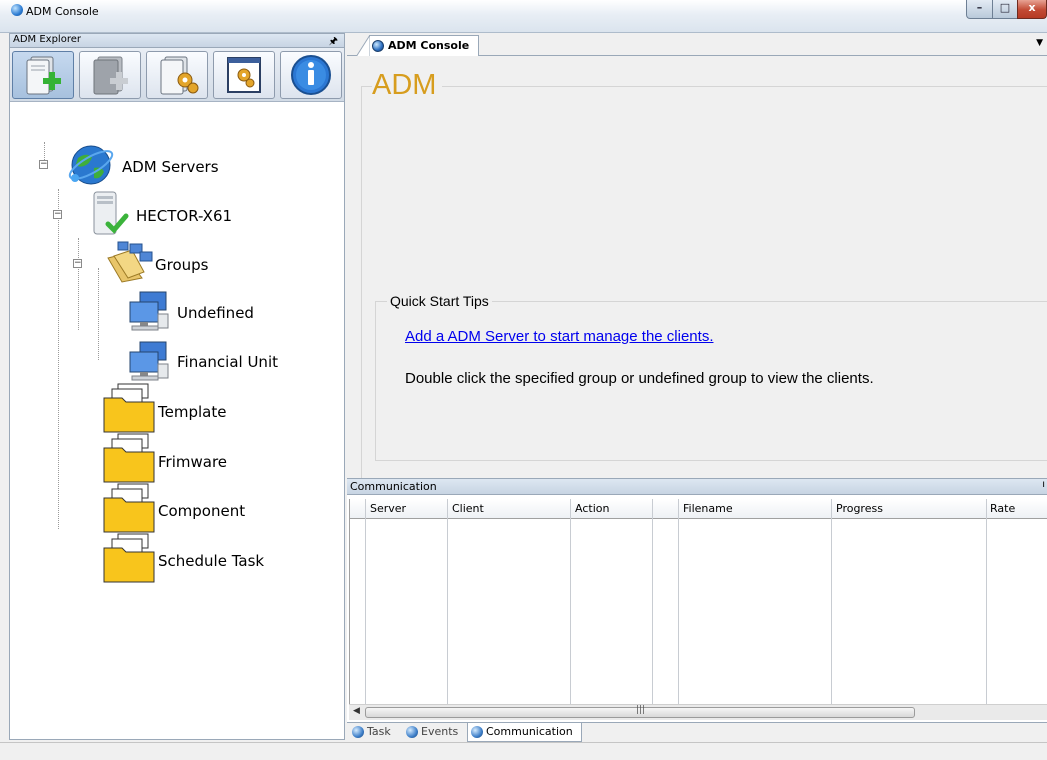  Describe the element at coordinates (429, 45) in the screenshot. I see `tab-label: ADM Console` at that location.